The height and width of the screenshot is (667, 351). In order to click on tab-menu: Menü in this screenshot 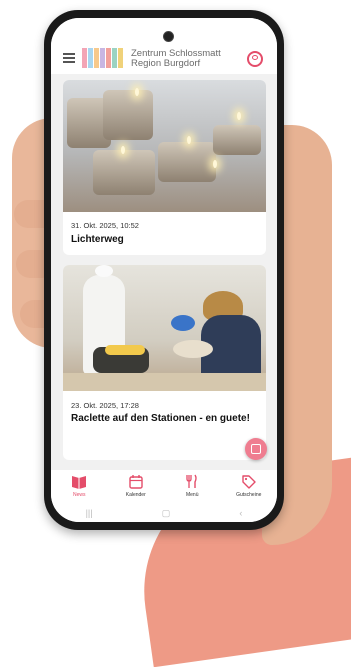, I will do `click(192, 486)`.